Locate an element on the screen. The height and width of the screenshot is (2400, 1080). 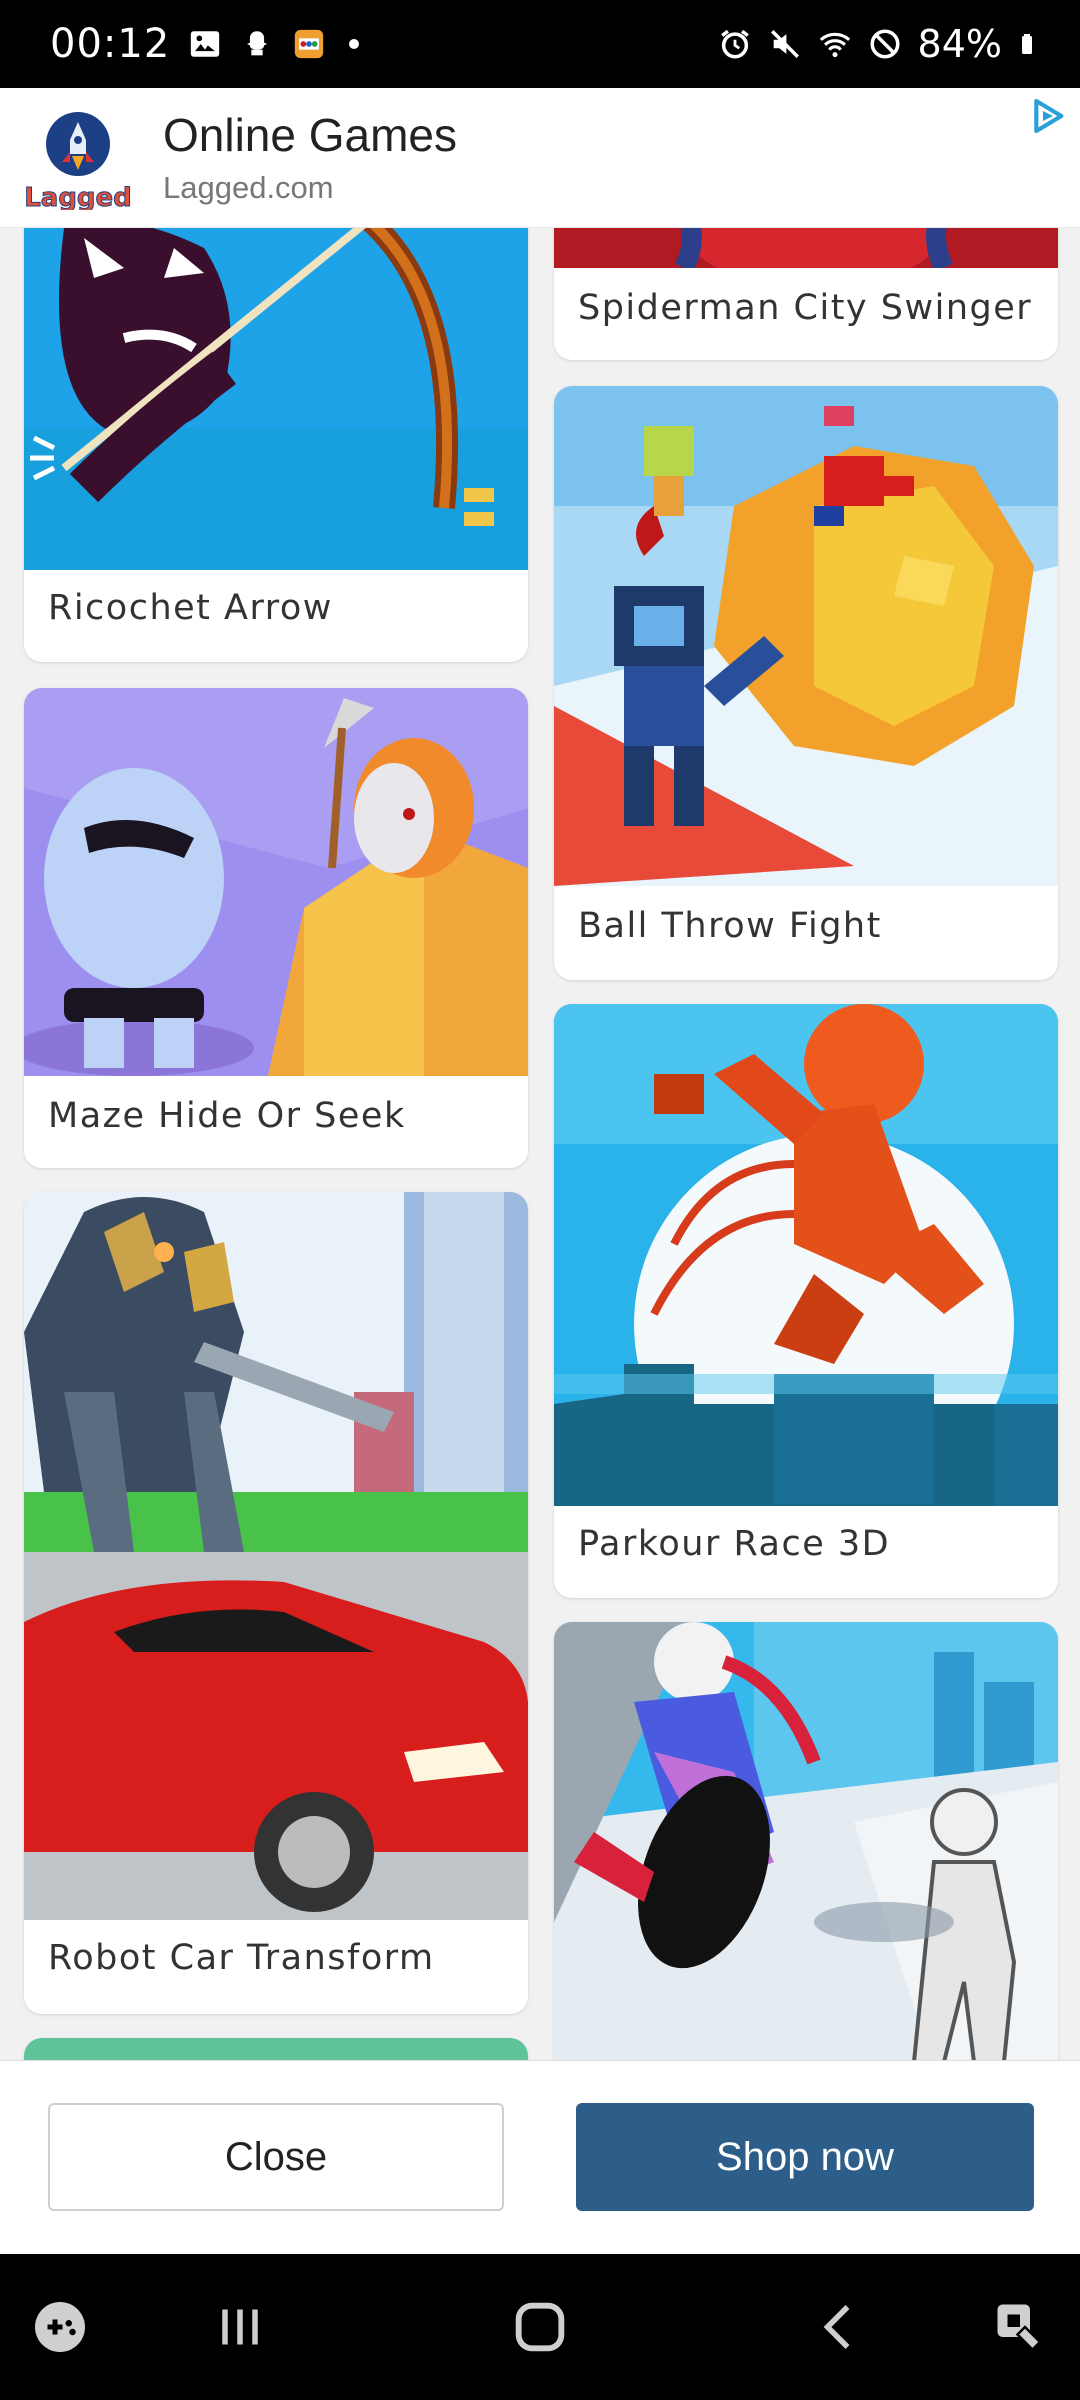
back-icon is located at coordinates (840, 2327).